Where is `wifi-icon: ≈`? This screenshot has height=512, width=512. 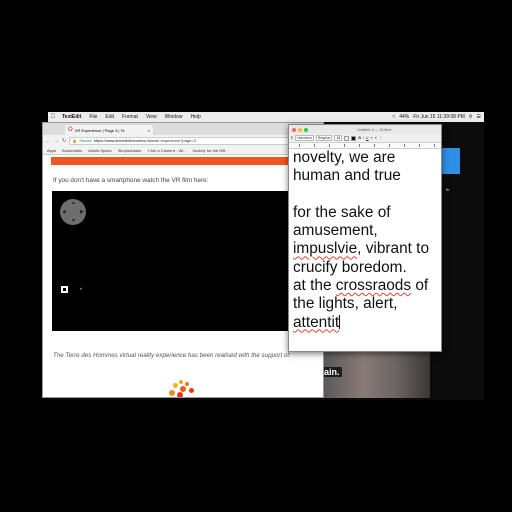
wifi-icon: ≈ is located at coordinates (393, 117).